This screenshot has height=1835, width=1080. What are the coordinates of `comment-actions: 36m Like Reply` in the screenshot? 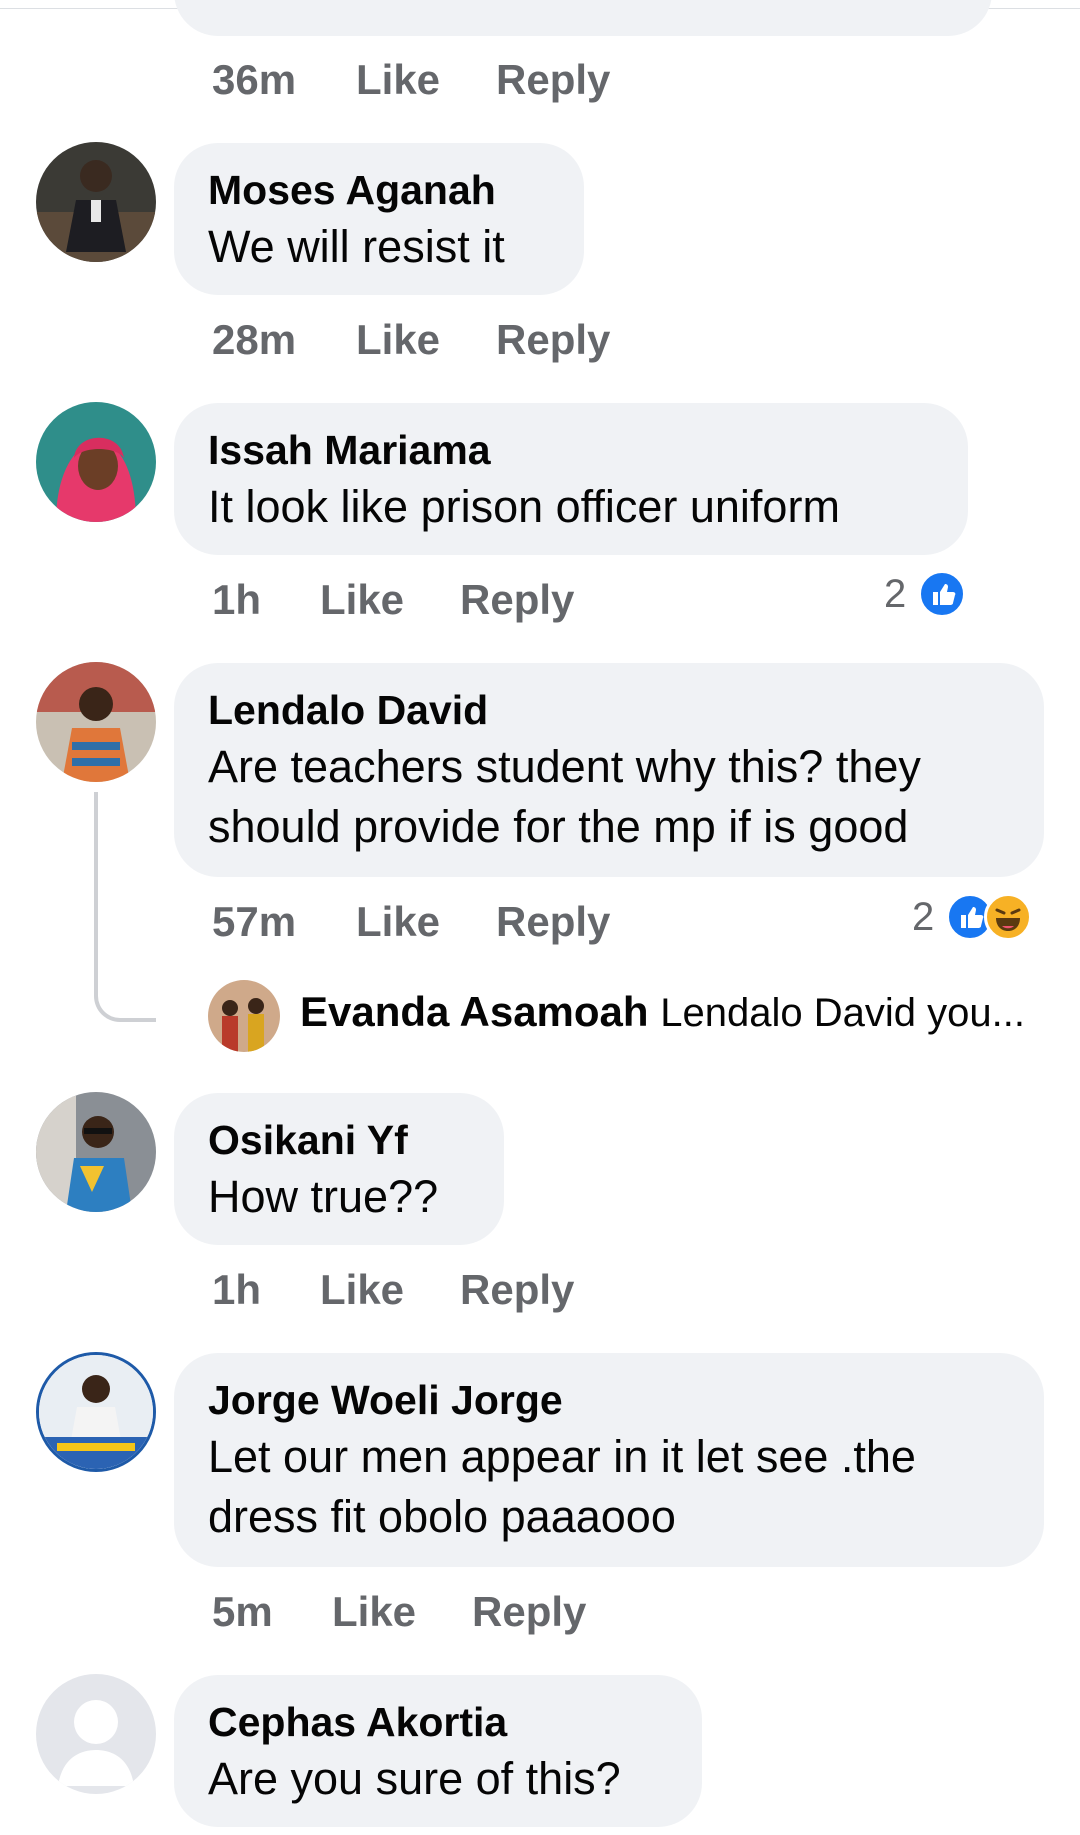 It's located at (462, 86).